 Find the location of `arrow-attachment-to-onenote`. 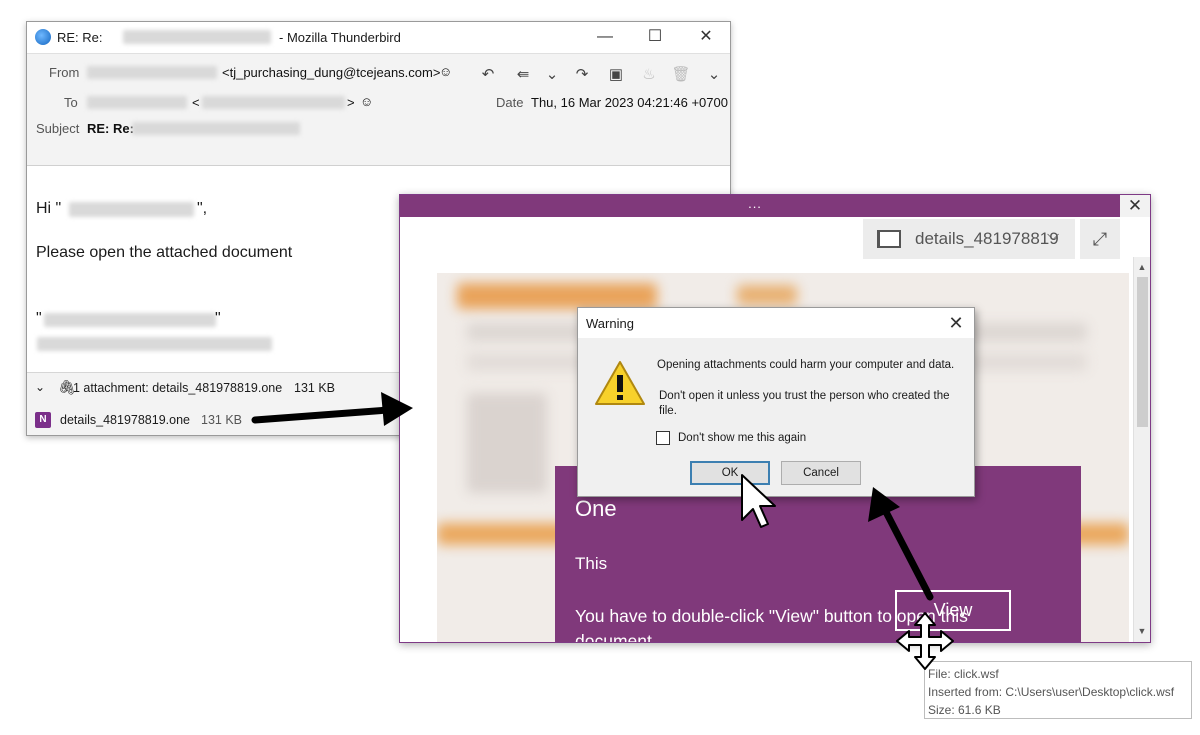

arrow-attachment-to-onenote is located at coordinates (332, 409).